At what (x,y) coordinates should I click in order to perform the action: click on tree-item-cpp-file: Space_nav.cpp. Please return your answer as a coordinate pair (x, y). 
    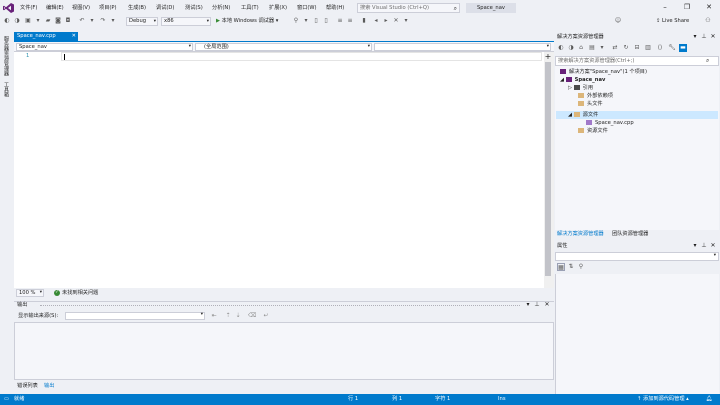
    Looking at the image, I should click on (610, 123).